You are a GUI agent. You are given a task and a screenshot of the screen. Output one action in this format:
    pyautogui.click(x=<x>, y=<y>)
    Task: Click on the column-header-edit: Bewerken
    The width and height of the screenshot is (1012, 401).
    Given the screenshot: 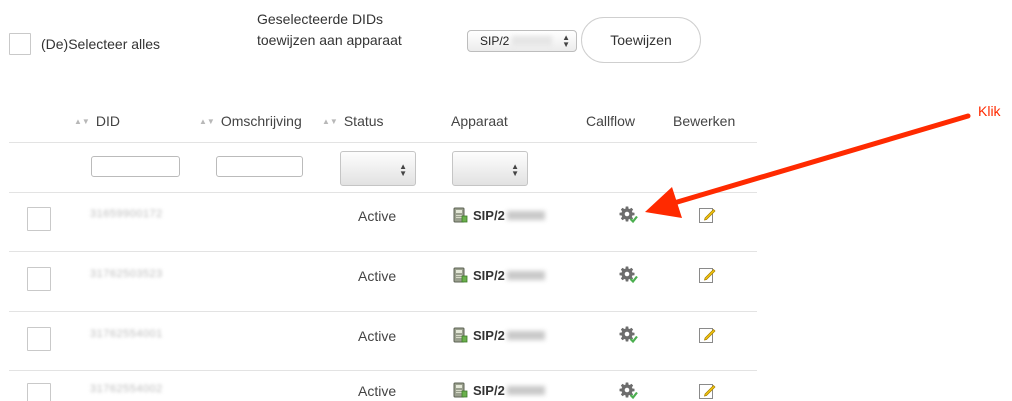 What is the action you would take?
    pyautogui.click(x=704, y=121)
    